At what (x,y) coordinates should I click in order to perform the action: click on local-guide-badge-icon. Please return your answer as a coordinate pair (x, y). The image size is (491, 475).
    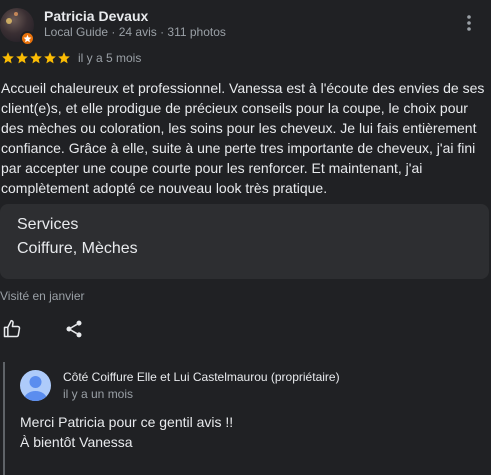
    Looking at the image, I should click on (27, 38).